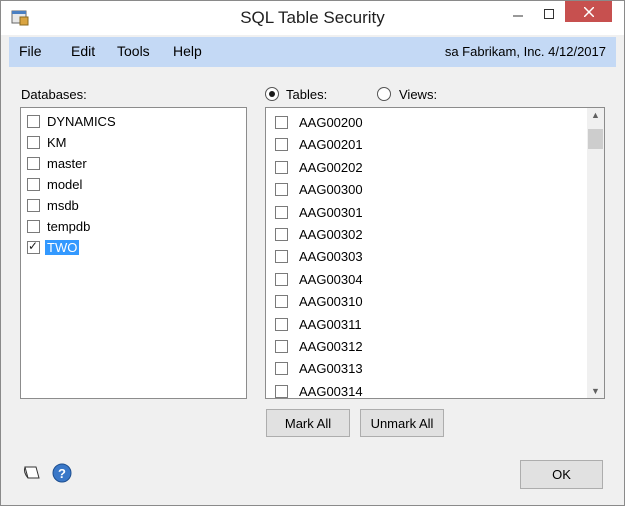 The image size is (625, 506). What do you see at coordinates (133, 51) in the screenshot?
I see `menu-tools: Tools` at bounding box center [133, 51].